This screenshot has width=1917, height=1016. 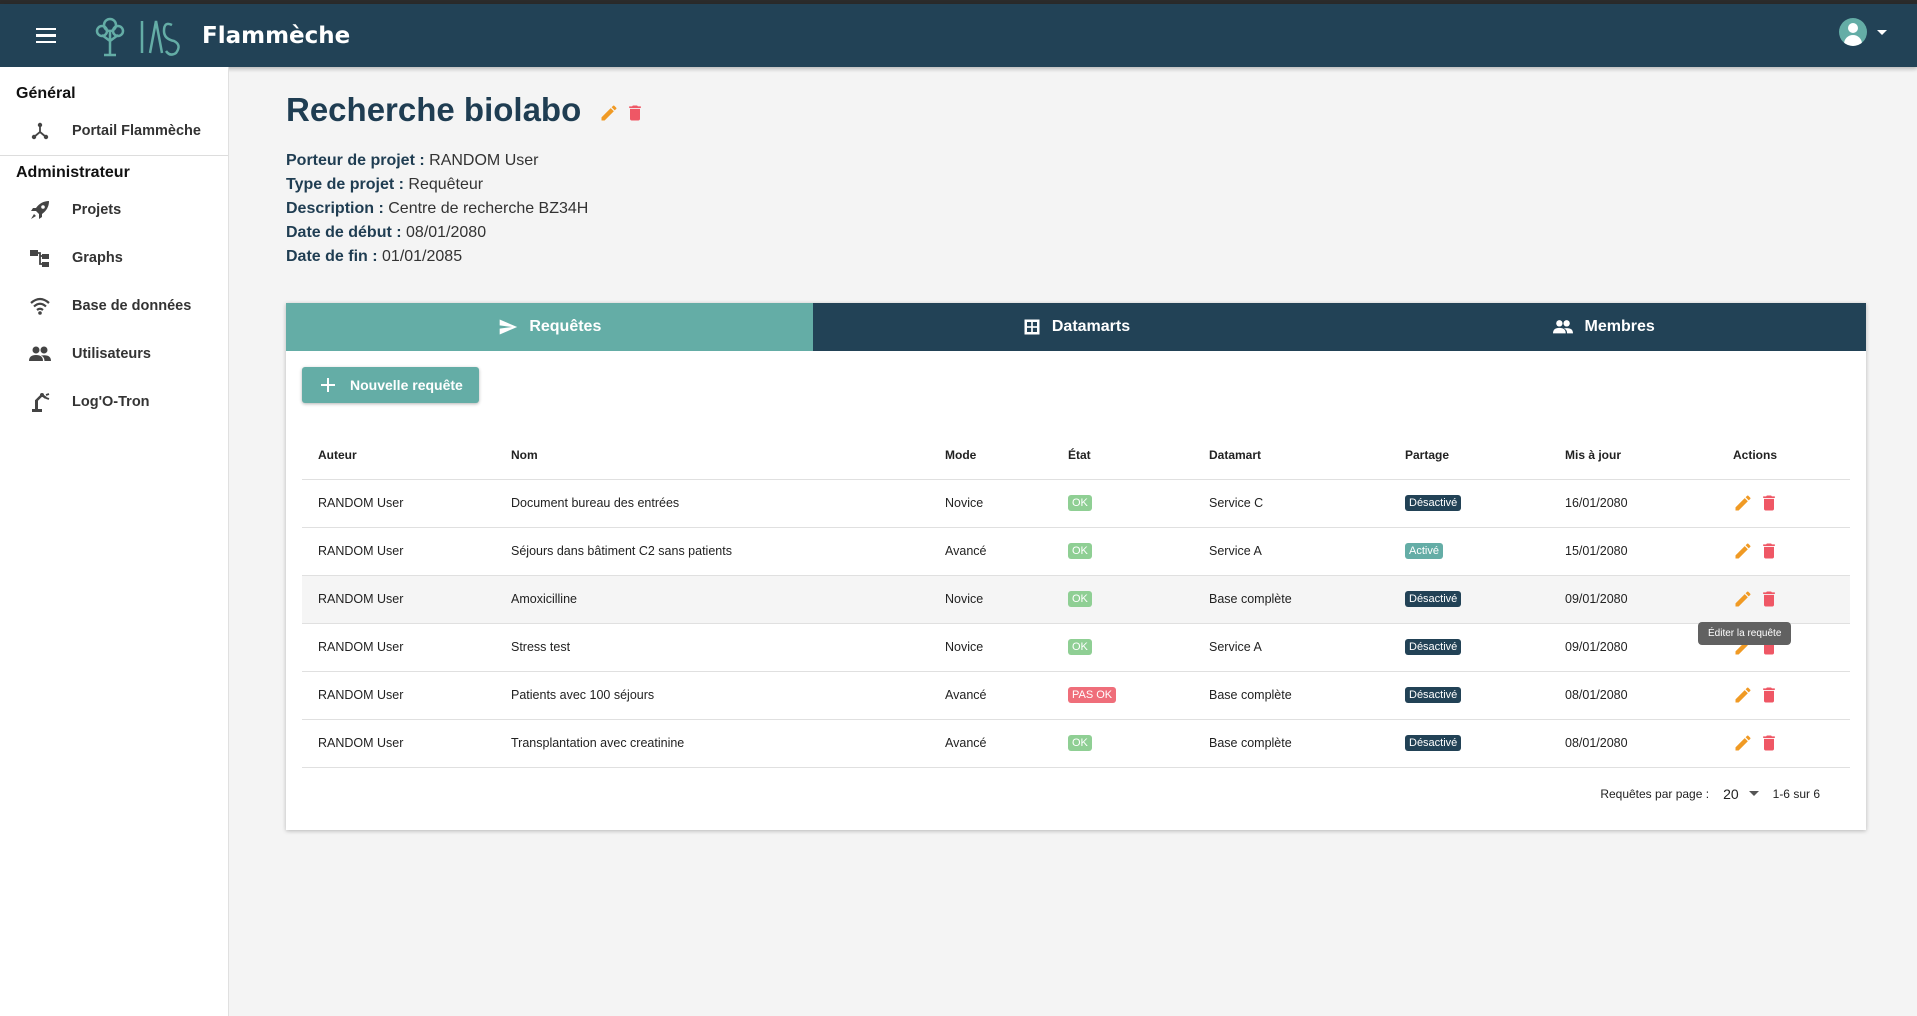 What do you see at coordinates (114, 155) in the screenshot?
I see `sidebar-divider` at bounding box center [114, 155].